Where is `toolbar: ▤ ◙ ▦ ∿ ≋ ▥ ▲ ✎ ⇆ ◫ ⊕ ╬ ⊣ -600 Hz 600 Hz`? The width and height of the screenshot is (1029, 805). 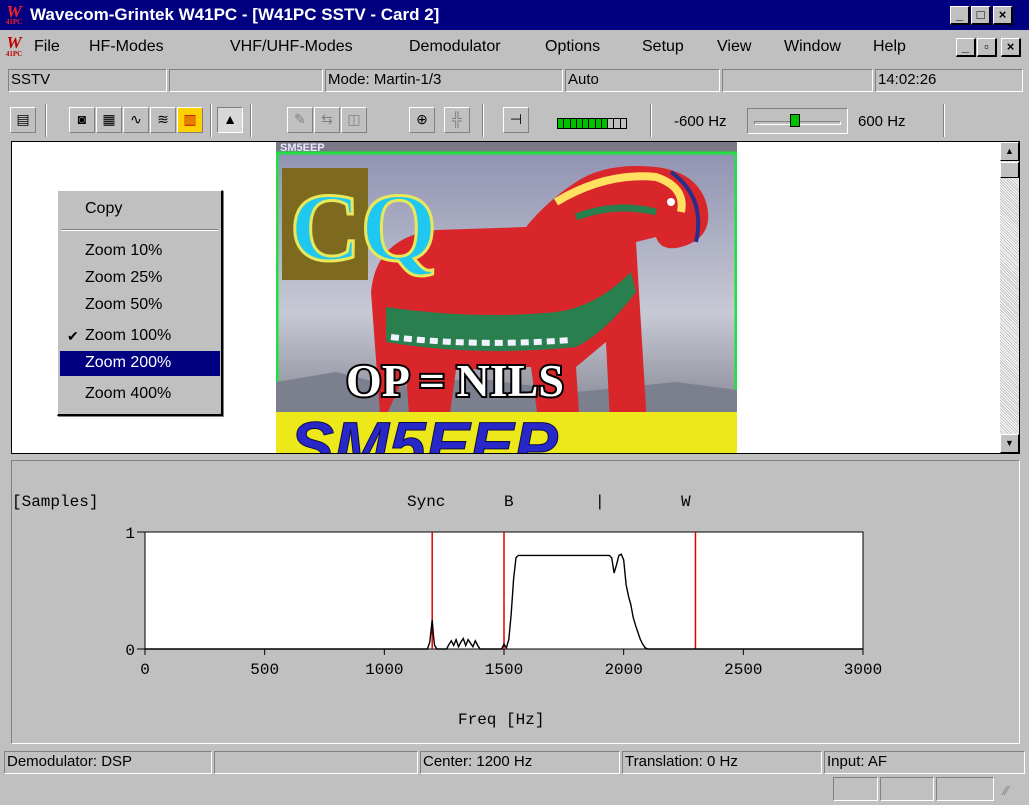
toolbar: ▤ ◙ ▦ ∿ ≋ ▥ ▲ ✎ ⇆ ◫ ⊕ ╬ ⊣ -600 Hz 600 Hz is located at coordinates (514, 120).